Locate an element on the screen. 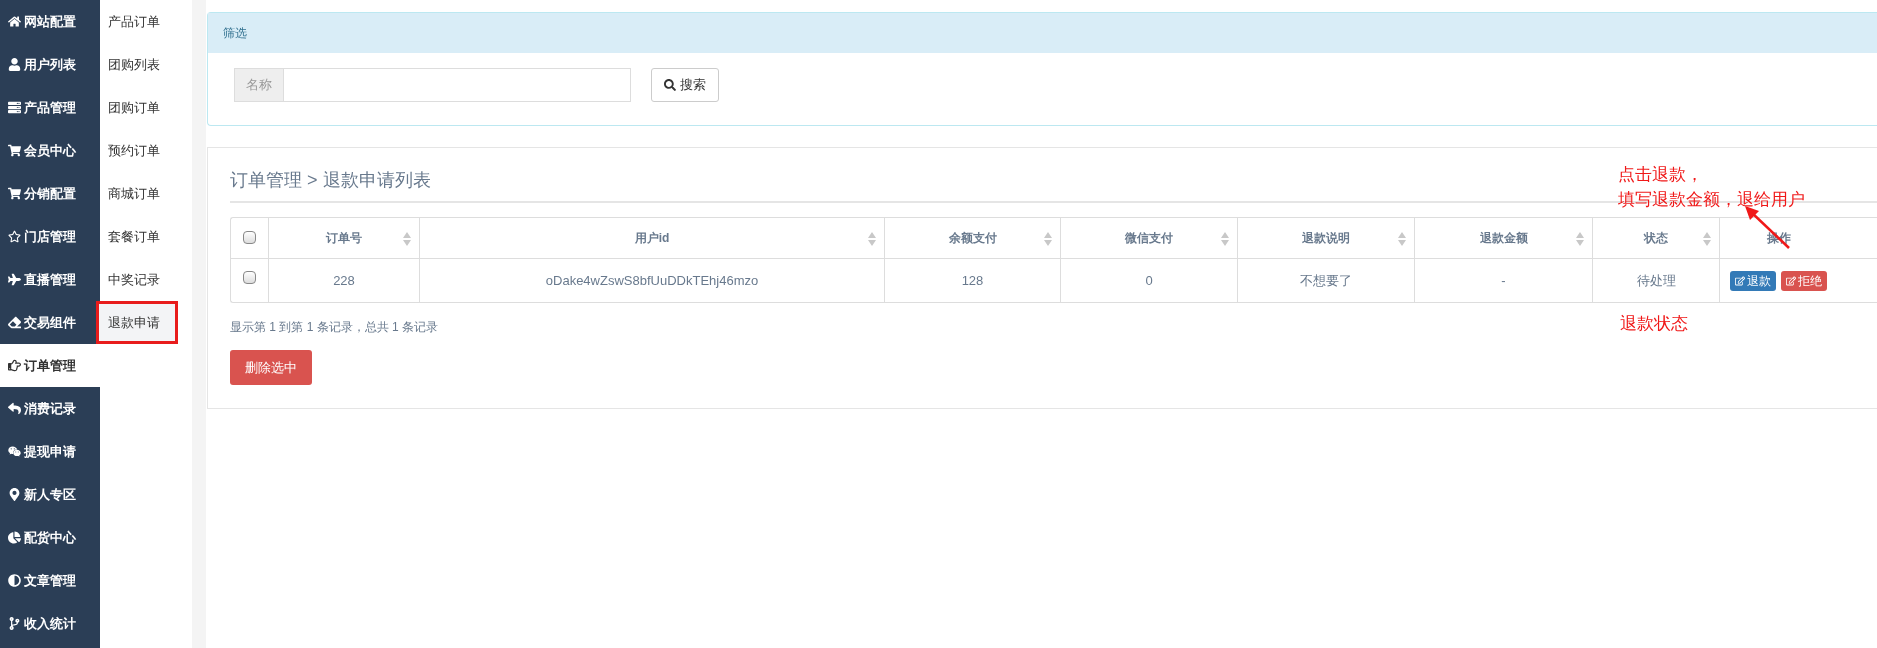 This screenshot has height=648, width=1877. pagination-info: 显示第 1 到第 1 条记录，总共 1 条记录 is located at coordinates (334, 327).